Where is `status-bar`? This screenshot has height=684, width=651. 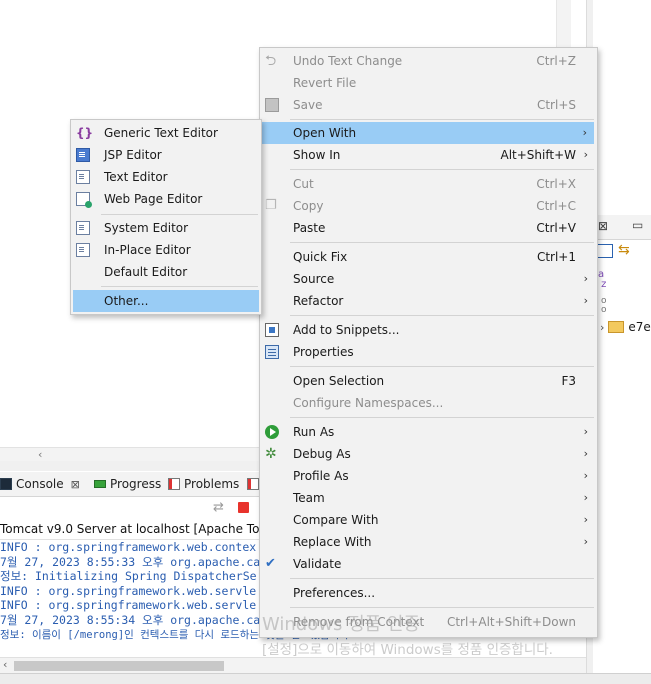 status-bar is located at coordinates (325, 678).